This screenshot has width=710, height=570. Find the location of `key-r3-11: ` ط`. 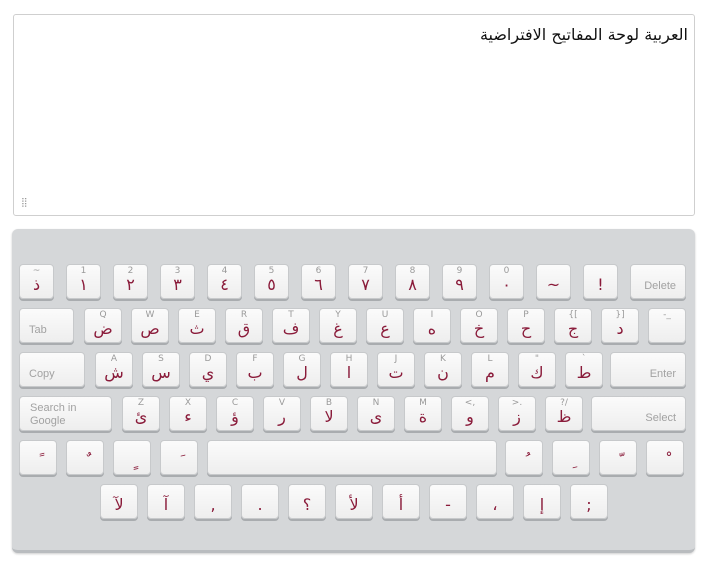

key-r3-11: ` ط is located at coordinates (584, 369).